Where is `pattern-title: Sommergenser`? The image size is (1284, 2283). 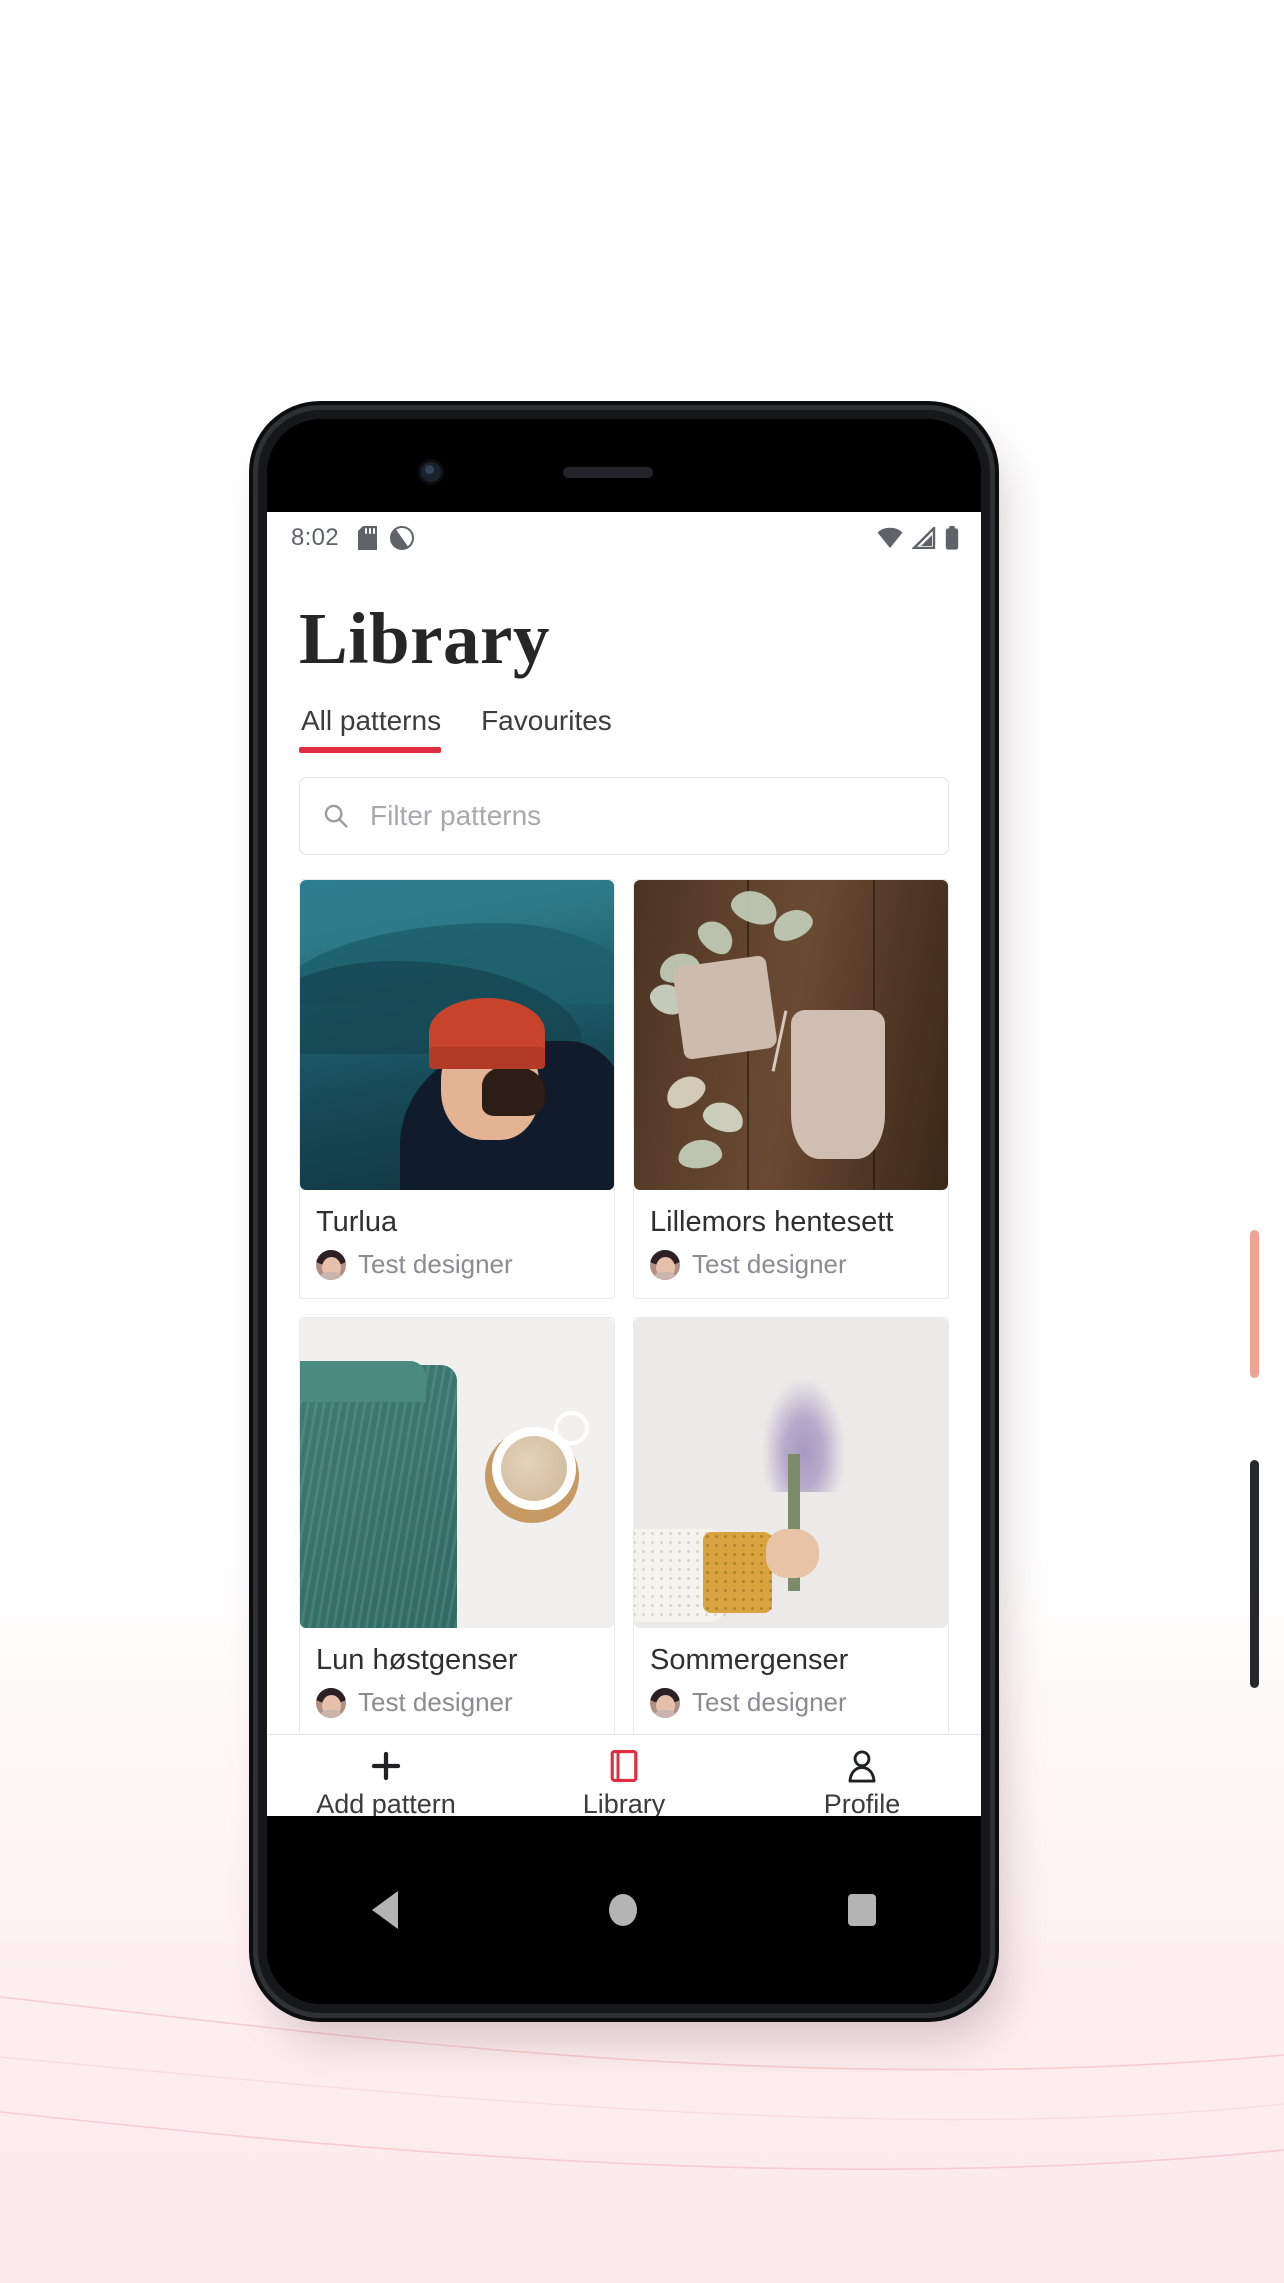 pattern-title: Sommergenser is located at coordinates (749, 1660).